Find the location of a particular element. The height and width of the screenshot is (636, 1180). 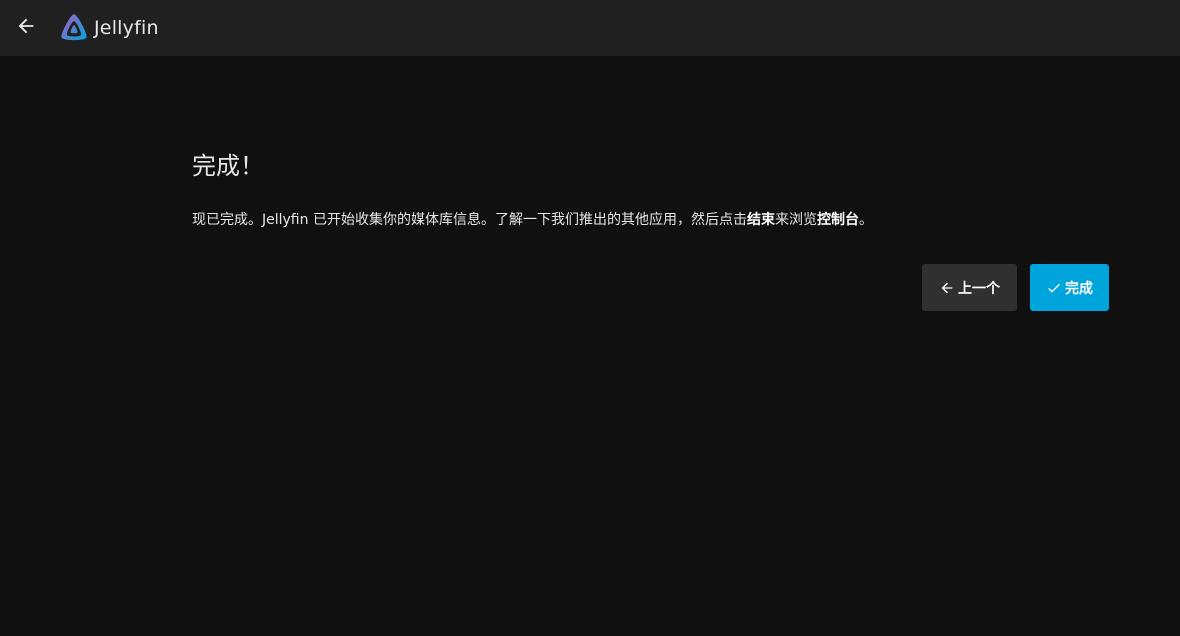

desc-text-2: 来浏览 is located at coordinates (795, 220).